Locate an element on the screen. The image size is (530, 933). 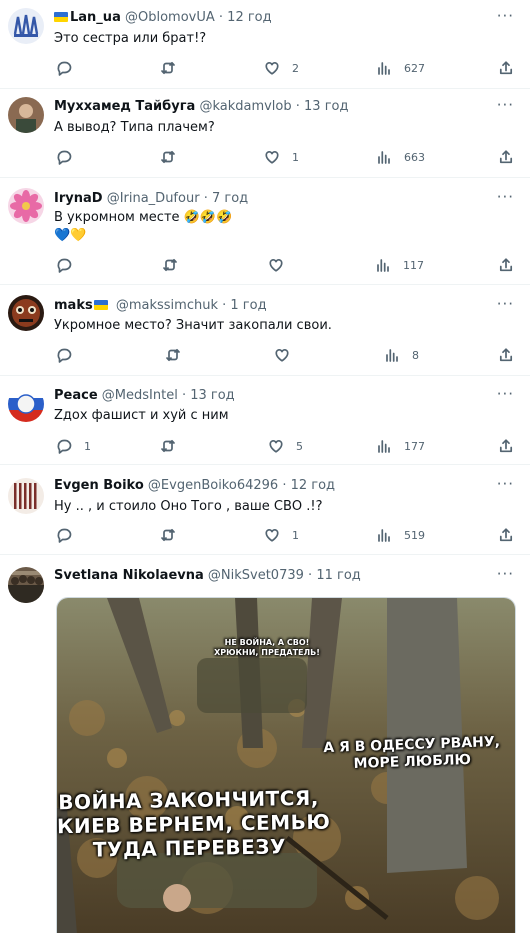
display-name: Evgen Boiko is located at coordinates (99, 485).